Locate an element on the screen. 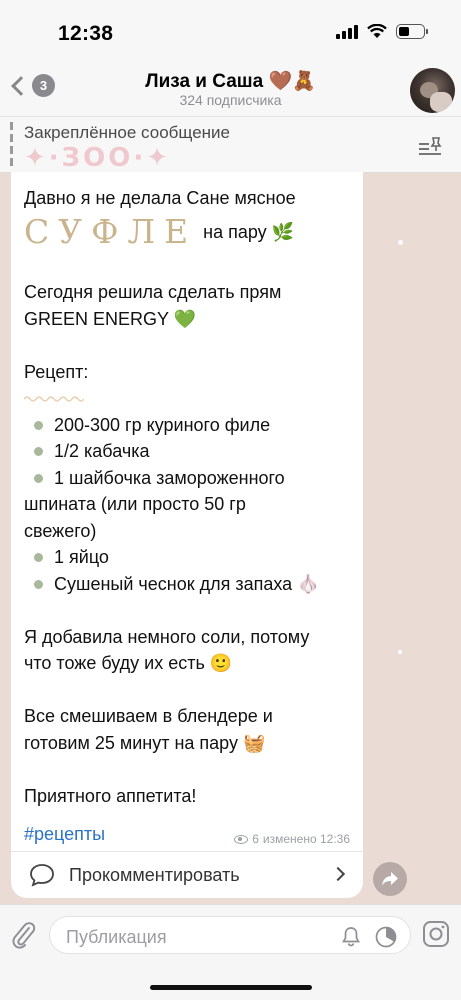 The height and width of the screenshot is (1000, 461). message-line: Давно я не делала Сане мясное is located at coordinates (160, 198).